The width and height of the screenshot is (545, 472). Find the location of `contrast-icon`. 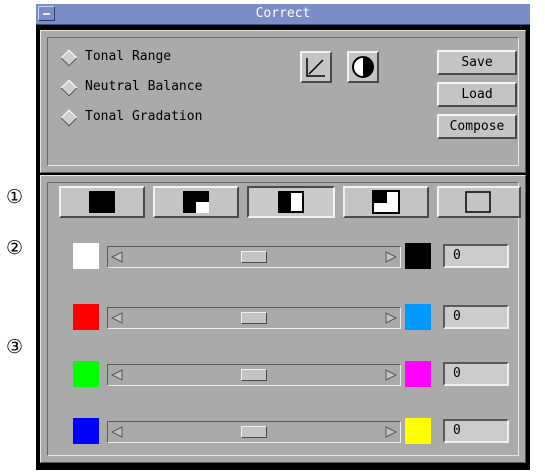

contrast-icon is located at coordinates (363, 67).